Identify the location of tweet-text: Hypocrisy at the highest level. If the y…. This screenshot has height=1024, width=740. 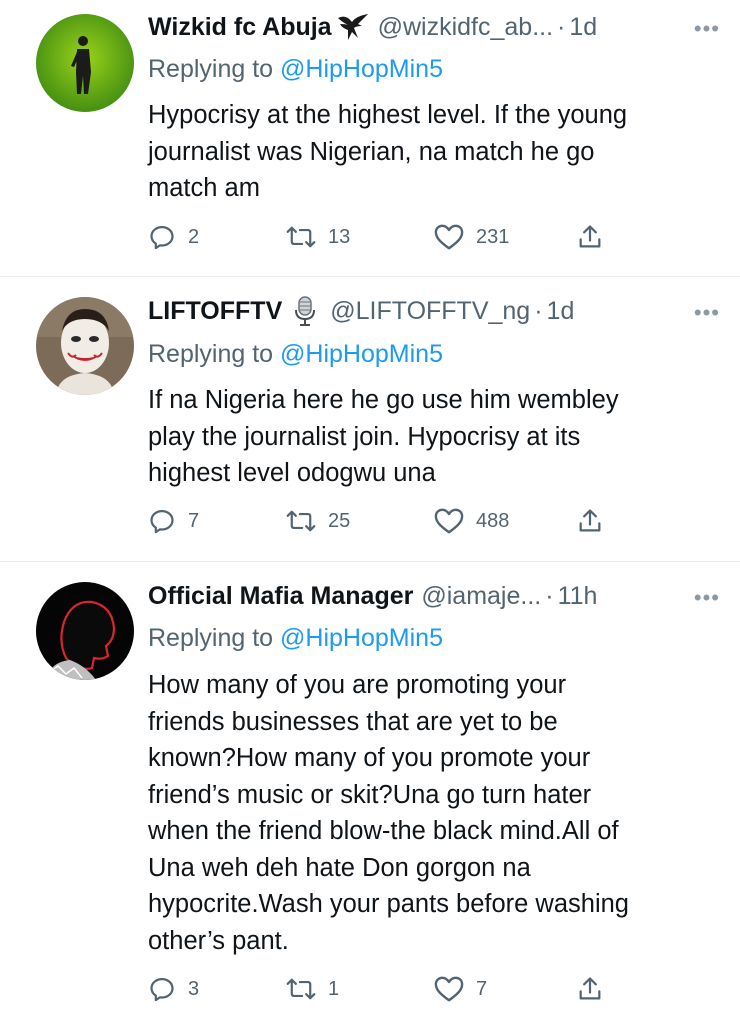
(433, 152).